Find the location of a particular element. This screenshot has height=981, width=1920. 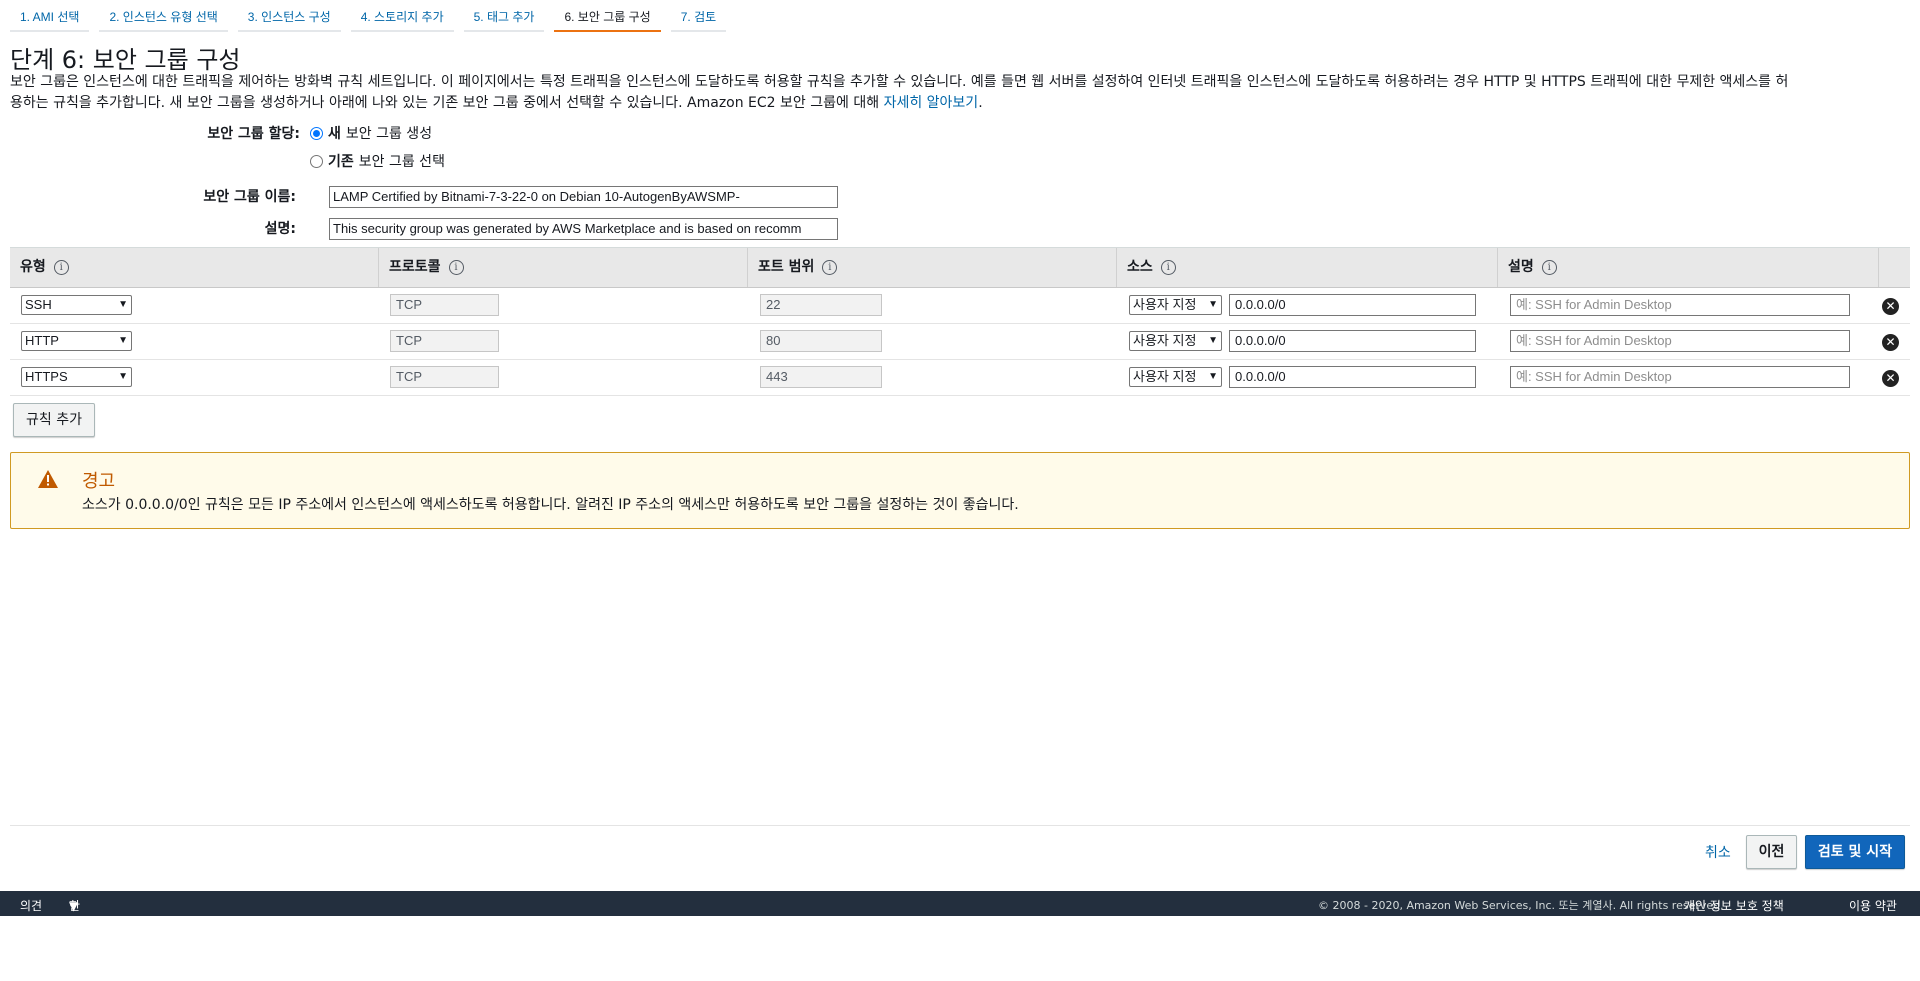

security-group-name-label: 보안 그룹 이름: is located at coordinates (249, 197).